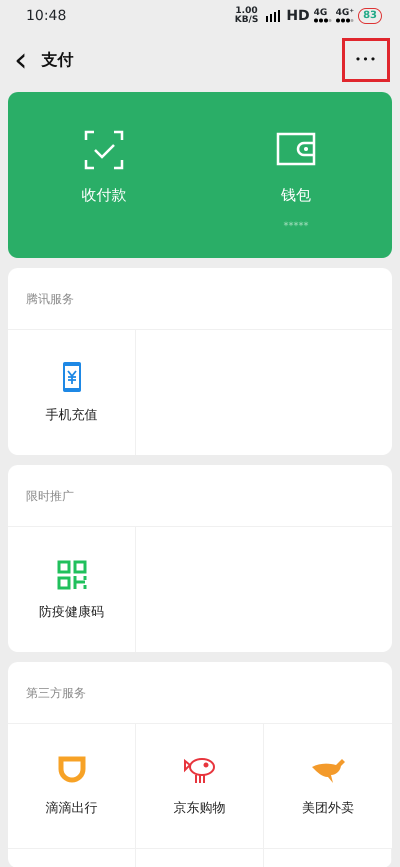 This screenshot has width=400, height=867. Describe the element at coordinates (296, 195) in the screenshot. I see `tile-label: 钱包` at that location.